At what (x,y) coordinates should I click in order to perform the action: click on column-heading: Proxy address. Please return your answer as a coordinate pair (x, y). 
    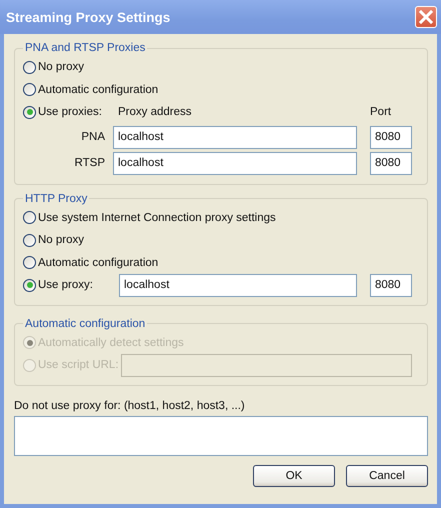
    Looking at the image, I should click on (155, 112).